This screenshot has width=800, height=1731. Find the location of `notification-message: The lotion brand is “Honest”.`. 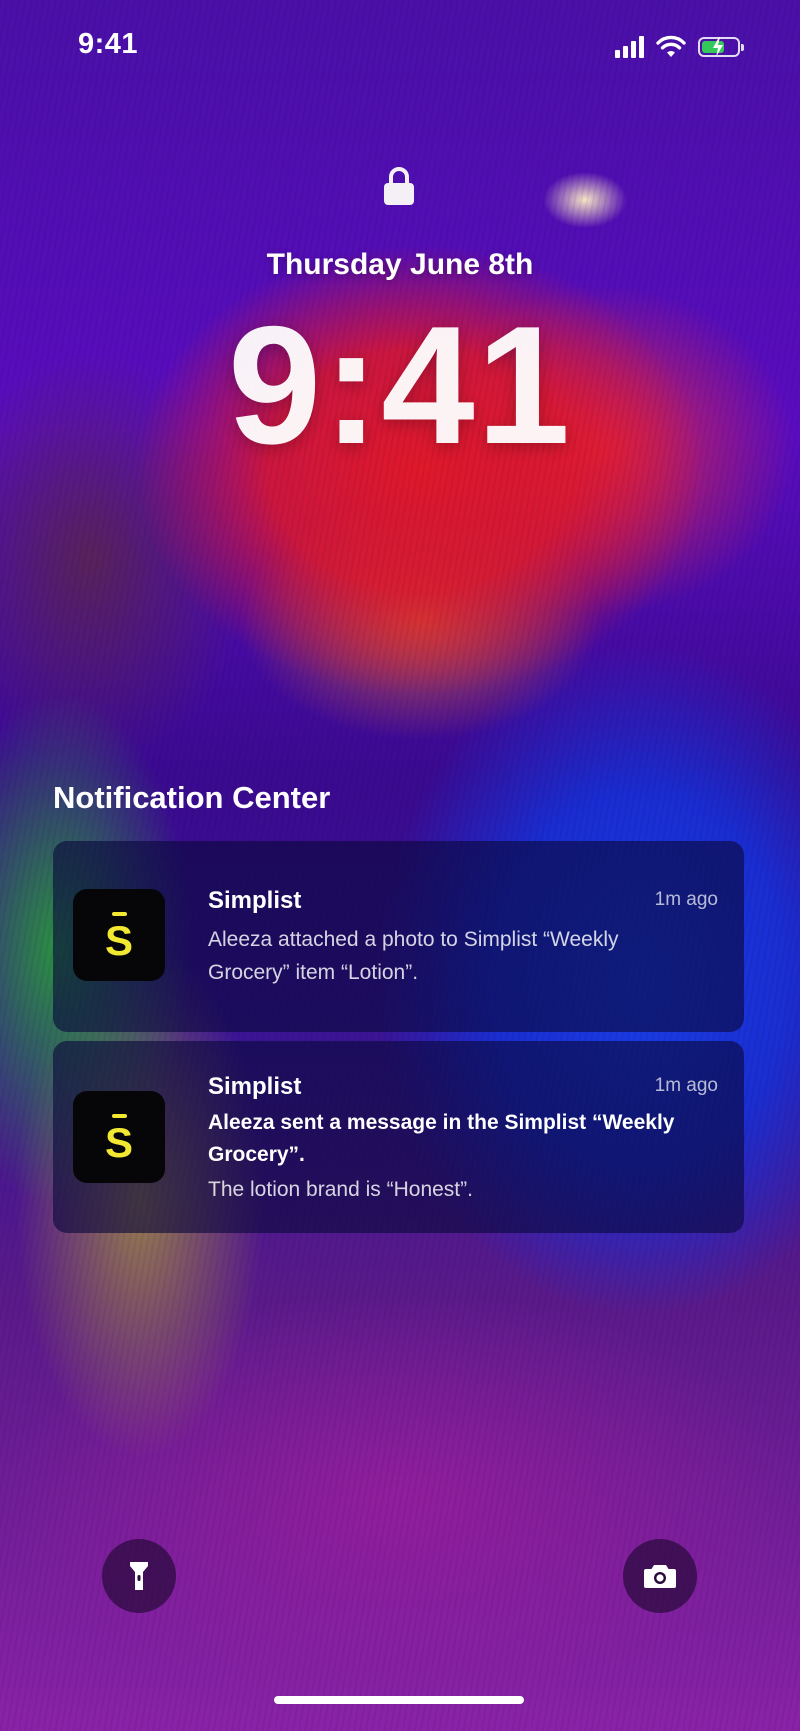

notification-message: The lotion brand is “Honest”. is located at coordinates (340, 1189).